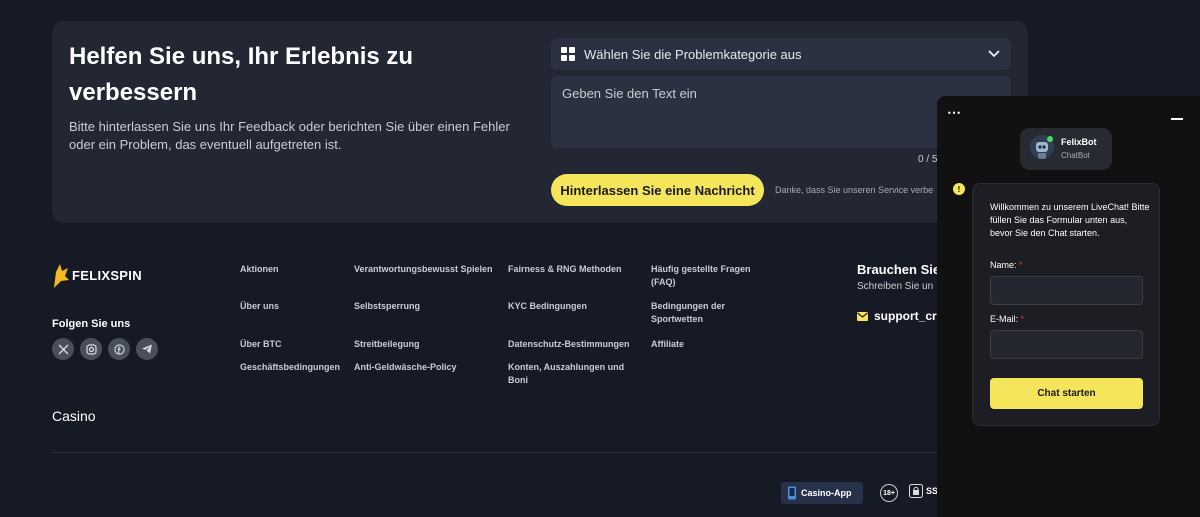 This screenshot has height=517, width=1200. Describe the element at coordinates (792, 493) in the screenshot. I see `phone-icon` at that location.